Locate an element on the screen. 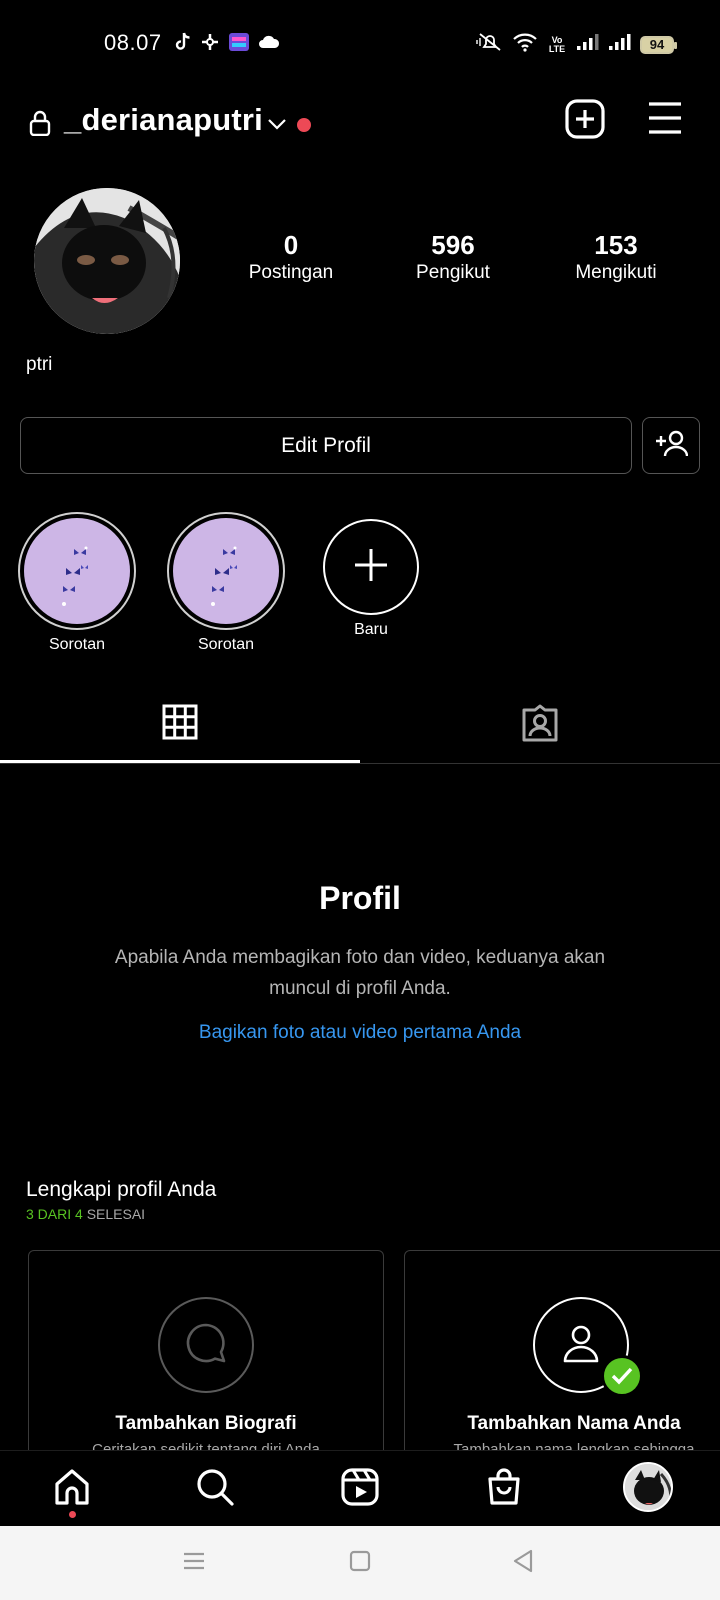 Image resolution: width=720 pixels, height=1600 pixels. shop-icon is located at coordinates (504, 1489).